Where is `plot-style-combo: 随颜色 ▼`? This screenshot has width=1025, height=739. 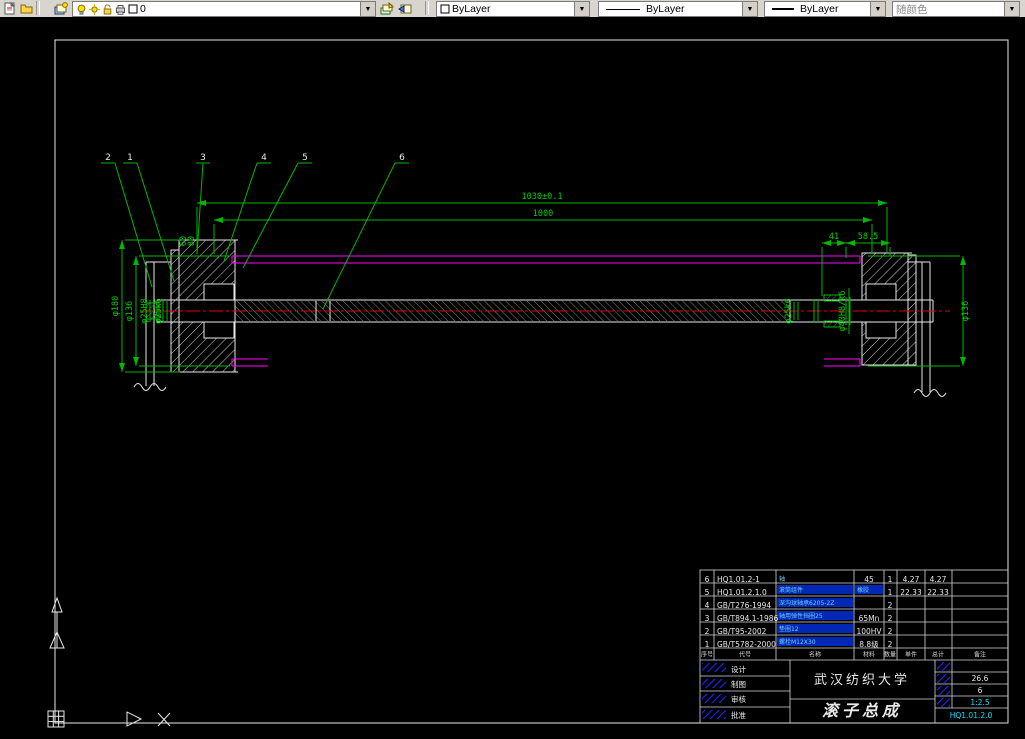 plot-style-combo: 随颜色 ▼ is located at coordinates (956, 9).